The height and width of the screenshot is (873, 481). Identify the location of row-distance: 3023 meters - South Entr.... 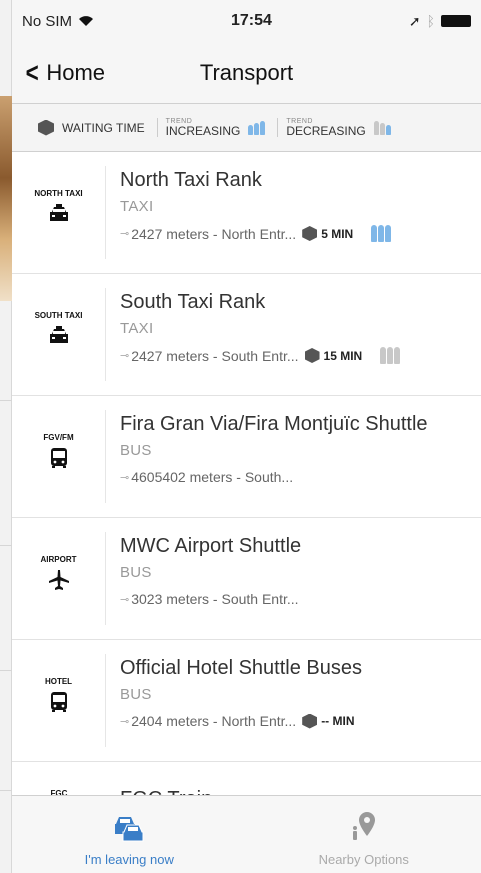
(215, 599).